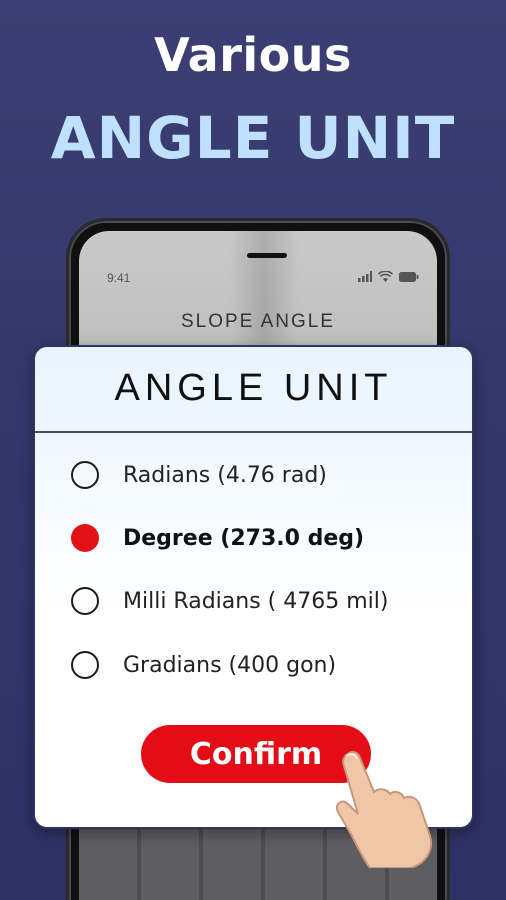 The width and height of the screenshot is (506, 900). Describe the element at coordinates (253, 388) in the screenshot. I see `dialog-title: ANGLE UNIT` at that location.